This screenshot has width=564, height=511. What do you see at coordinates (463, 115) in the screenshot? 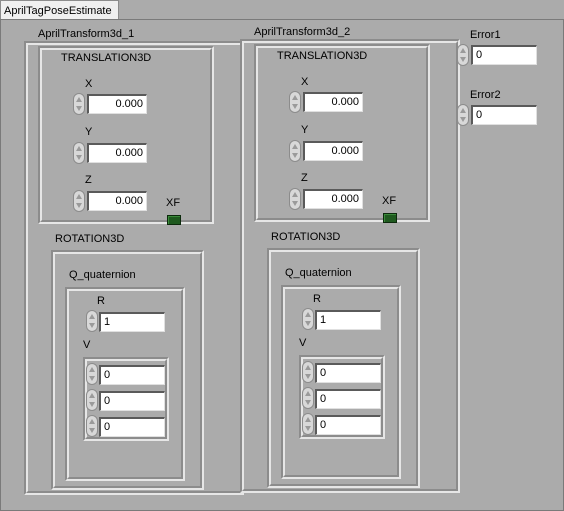
I see `error2-spin` at bounding box center [463, 115].